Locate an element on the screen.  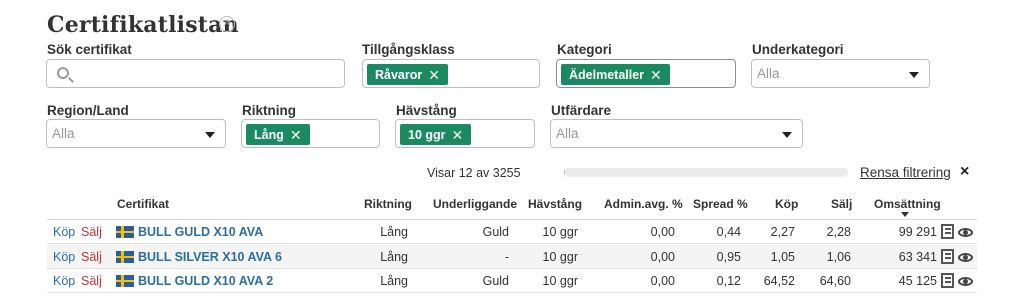
turnover-cell: 63 341 is located at coordinates (917, 257).